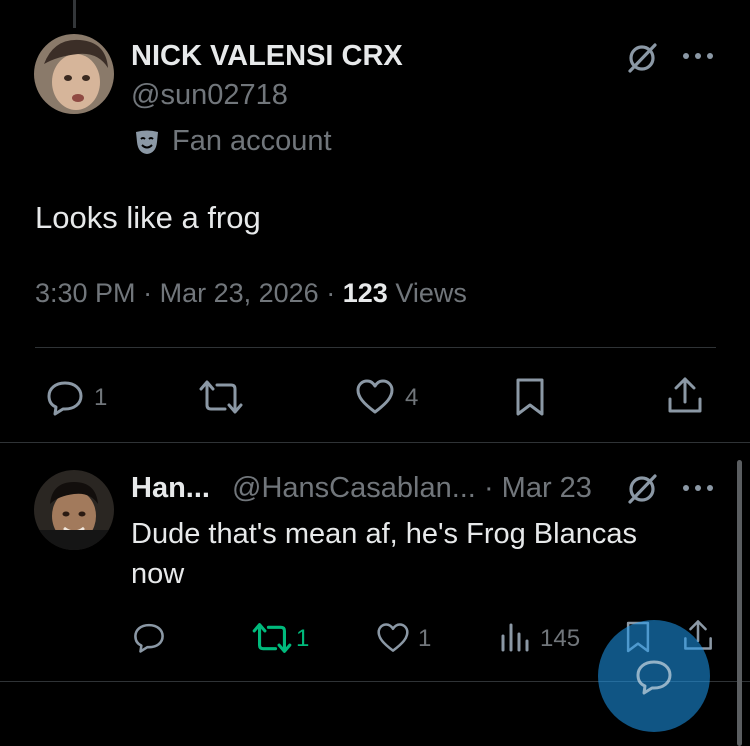 This screenshot has height=746, width=750. What do you see at coordinates (431, 293) in the screenshot?
I see `views-label: Views` at bounding box center [431, 293].